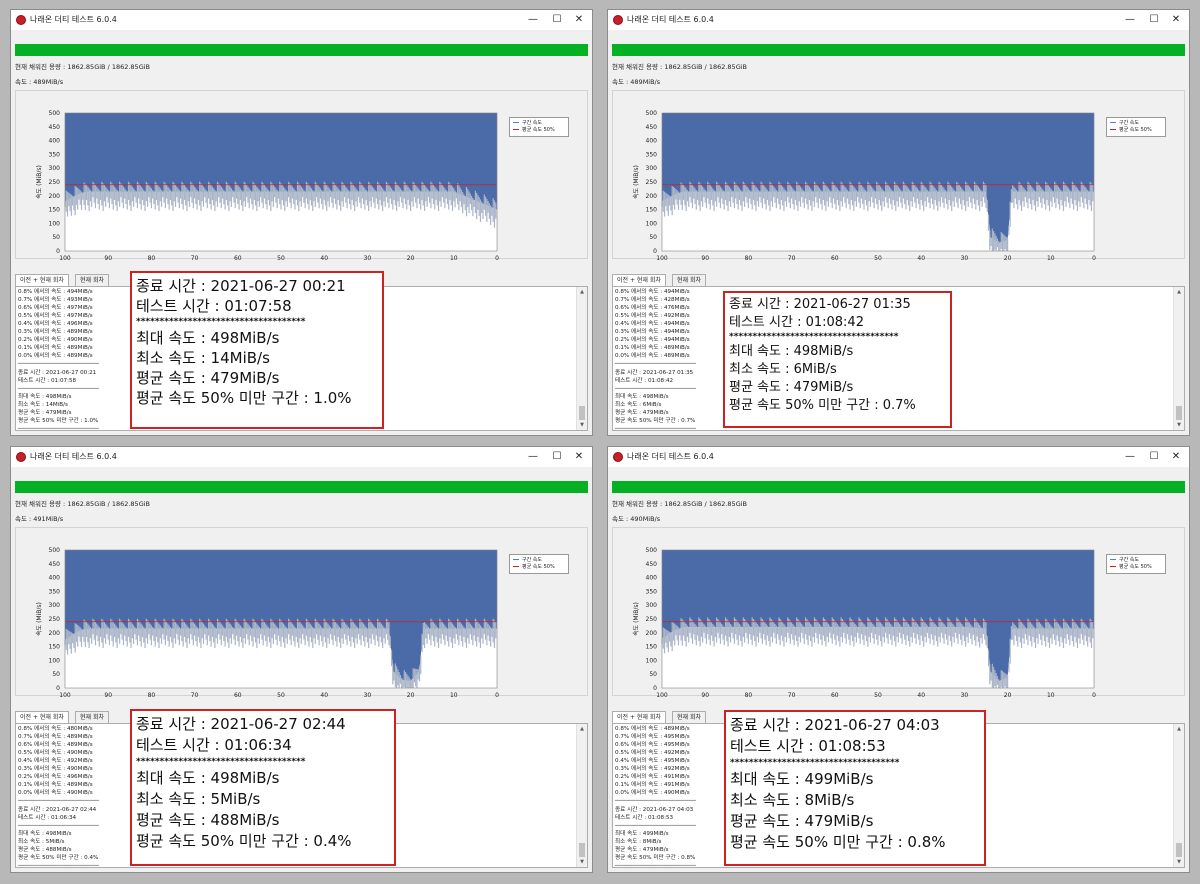 The image size is (1200, 884). What do you see at coordinates (652, 729) in the screenshot?
I see `log-line: 0.8% 에서의 속도 : 489MiB/s` at bounding box center [652, 729].